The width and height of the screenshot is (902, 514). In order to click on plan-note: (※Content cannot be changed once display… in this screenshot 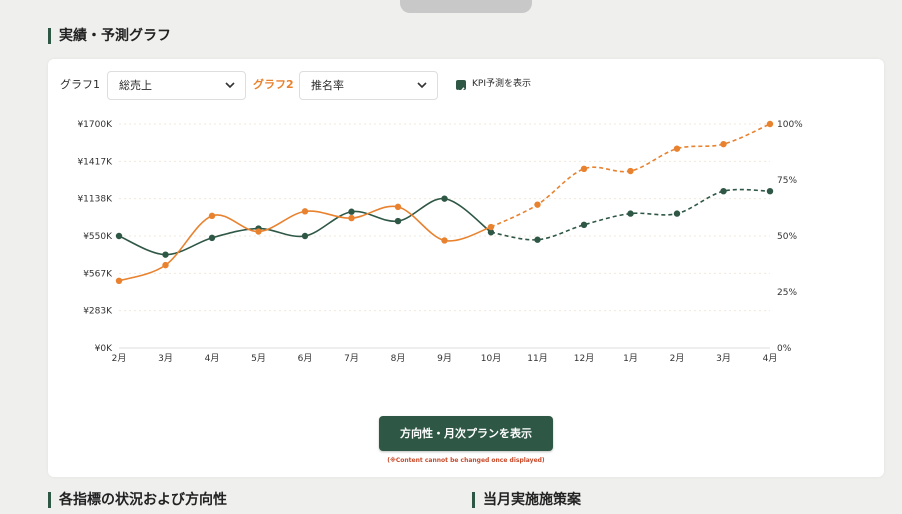, I will do `click(466, 460)`.